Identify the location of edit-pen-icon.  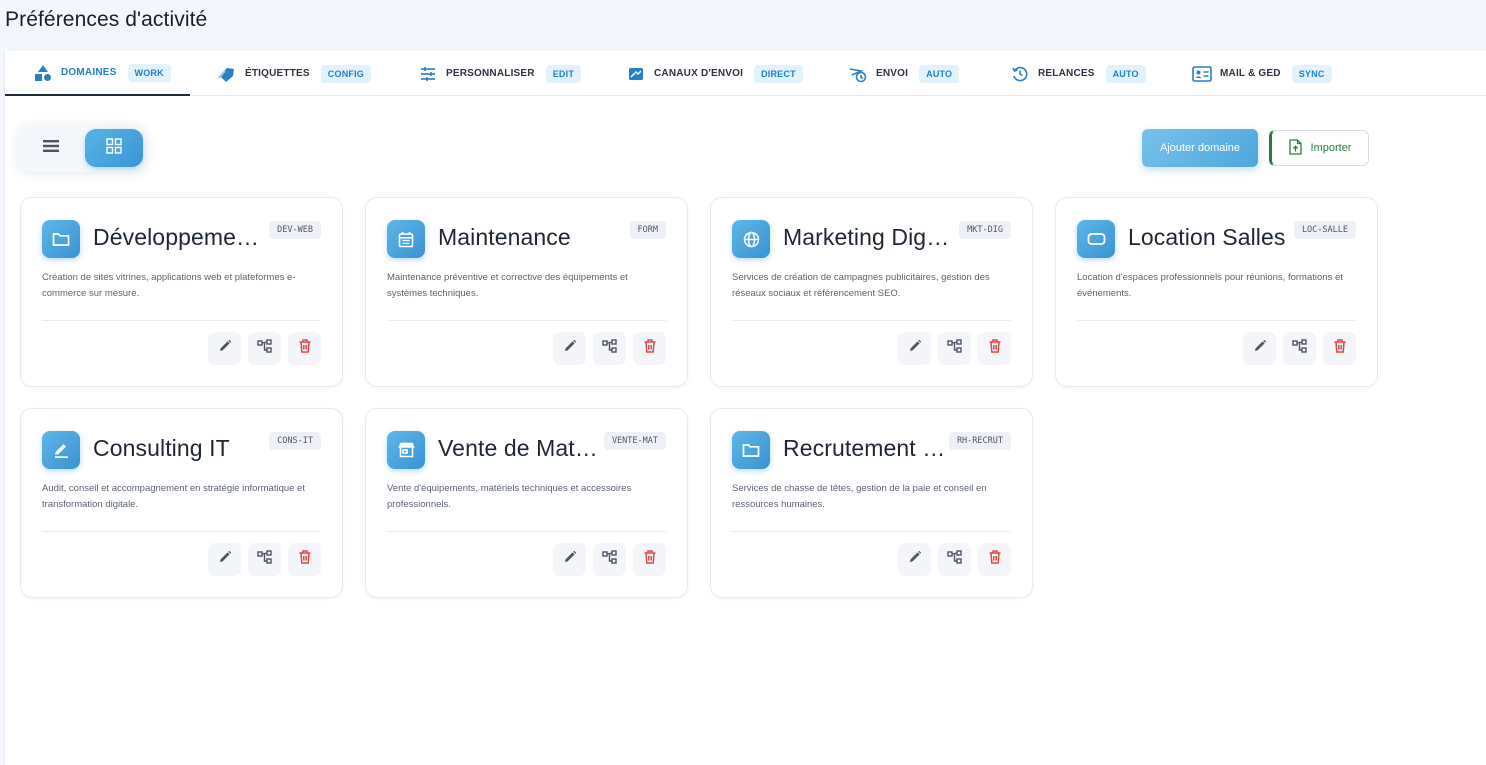
(61, 450).